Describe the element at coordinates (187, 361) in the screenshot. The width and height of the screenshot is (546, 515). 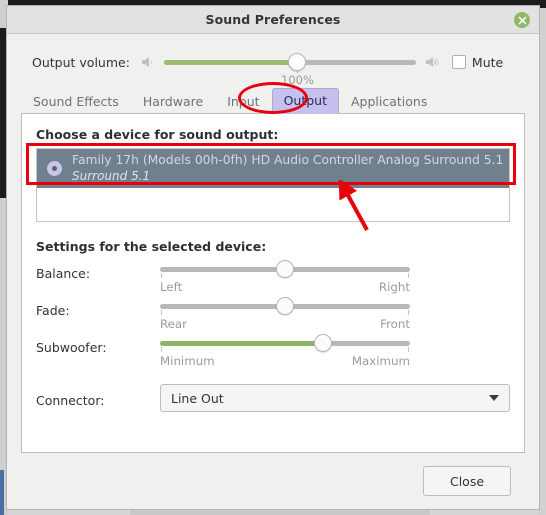
I see `subwoofer-left-label: Minimum` at that location.